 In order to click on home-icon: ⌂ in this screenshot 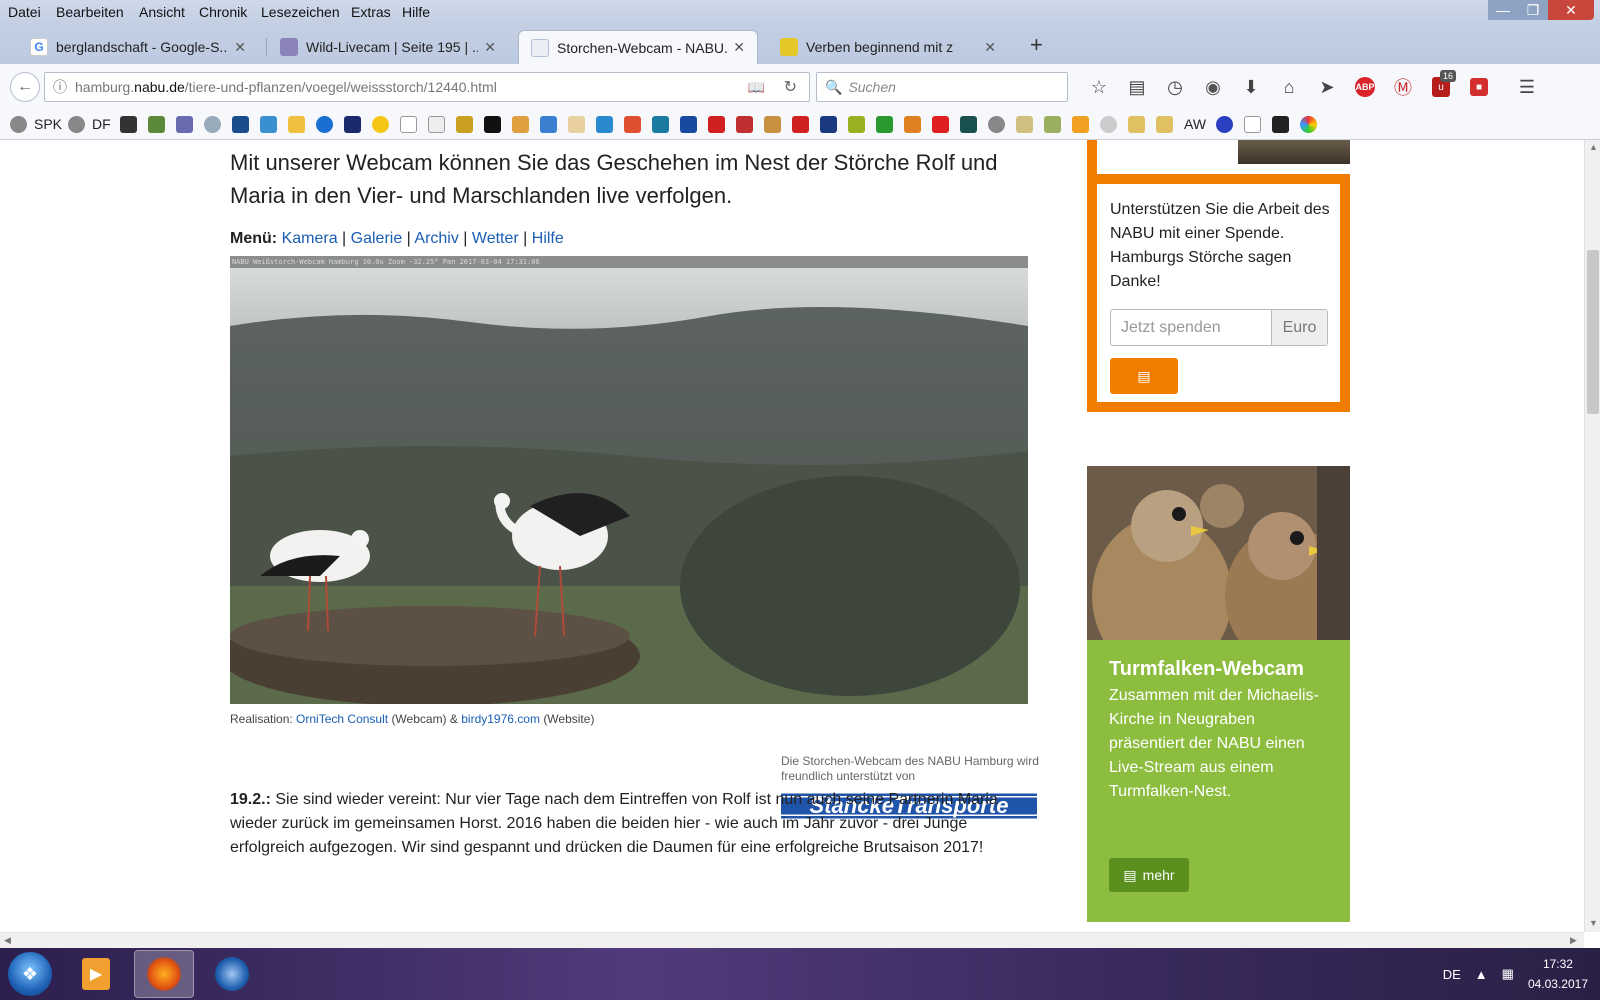, I will do `click(1289, 87)`.